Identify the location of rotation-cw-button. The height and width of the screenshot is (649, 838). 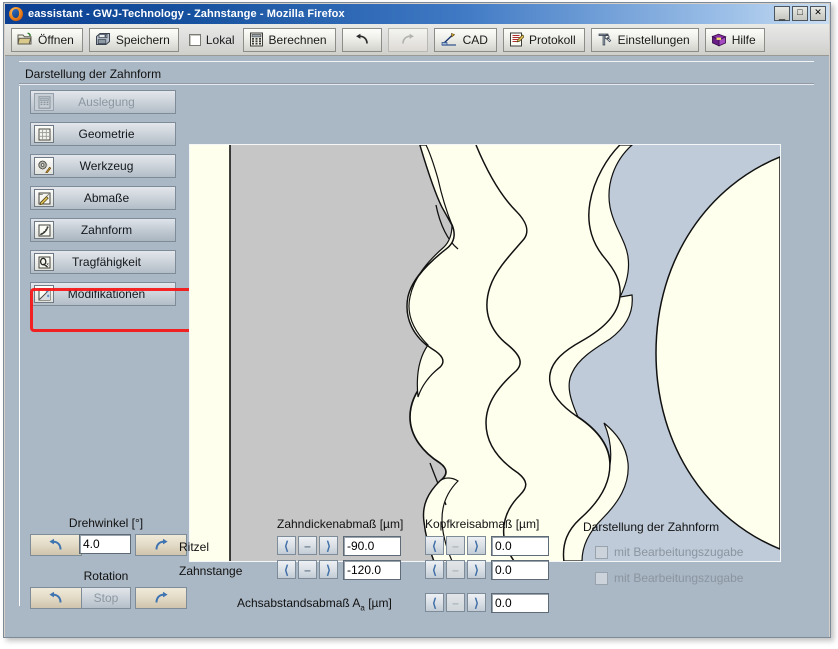
(161, 598).